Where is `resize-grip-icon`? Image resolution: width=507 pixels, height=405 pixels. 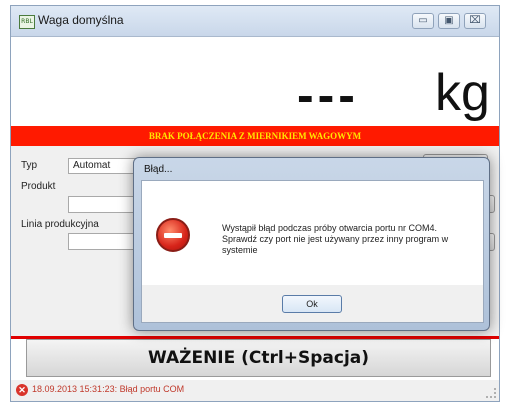
resize-grip-icon is located at coordinates (491, 393).